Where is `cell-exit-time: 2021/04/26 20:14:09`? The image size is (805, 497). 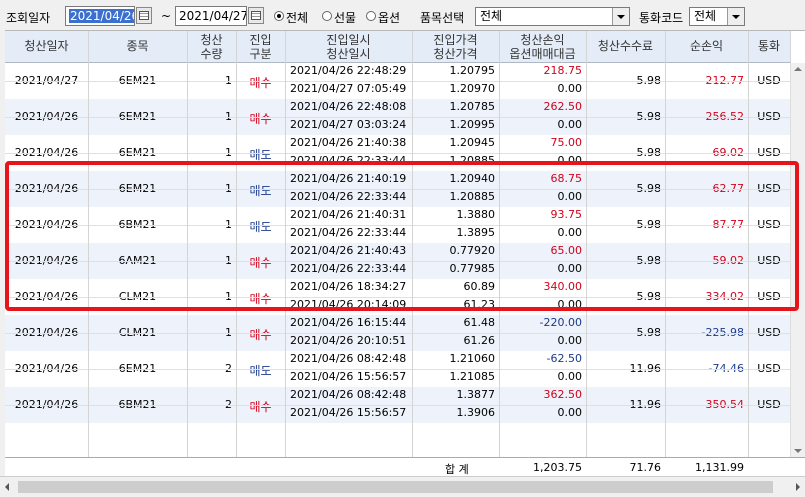
cell-exit-time: 2021/04/26 20:14:09 is located at coordinates (348, 304).